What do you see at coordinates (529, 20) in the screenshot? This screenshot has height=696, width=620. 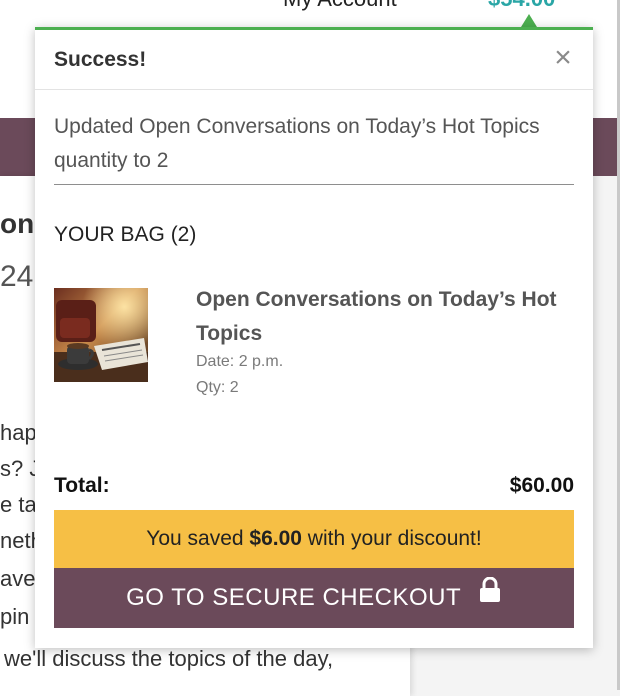 I see `popup-caret` at bounding box center [529, 20].